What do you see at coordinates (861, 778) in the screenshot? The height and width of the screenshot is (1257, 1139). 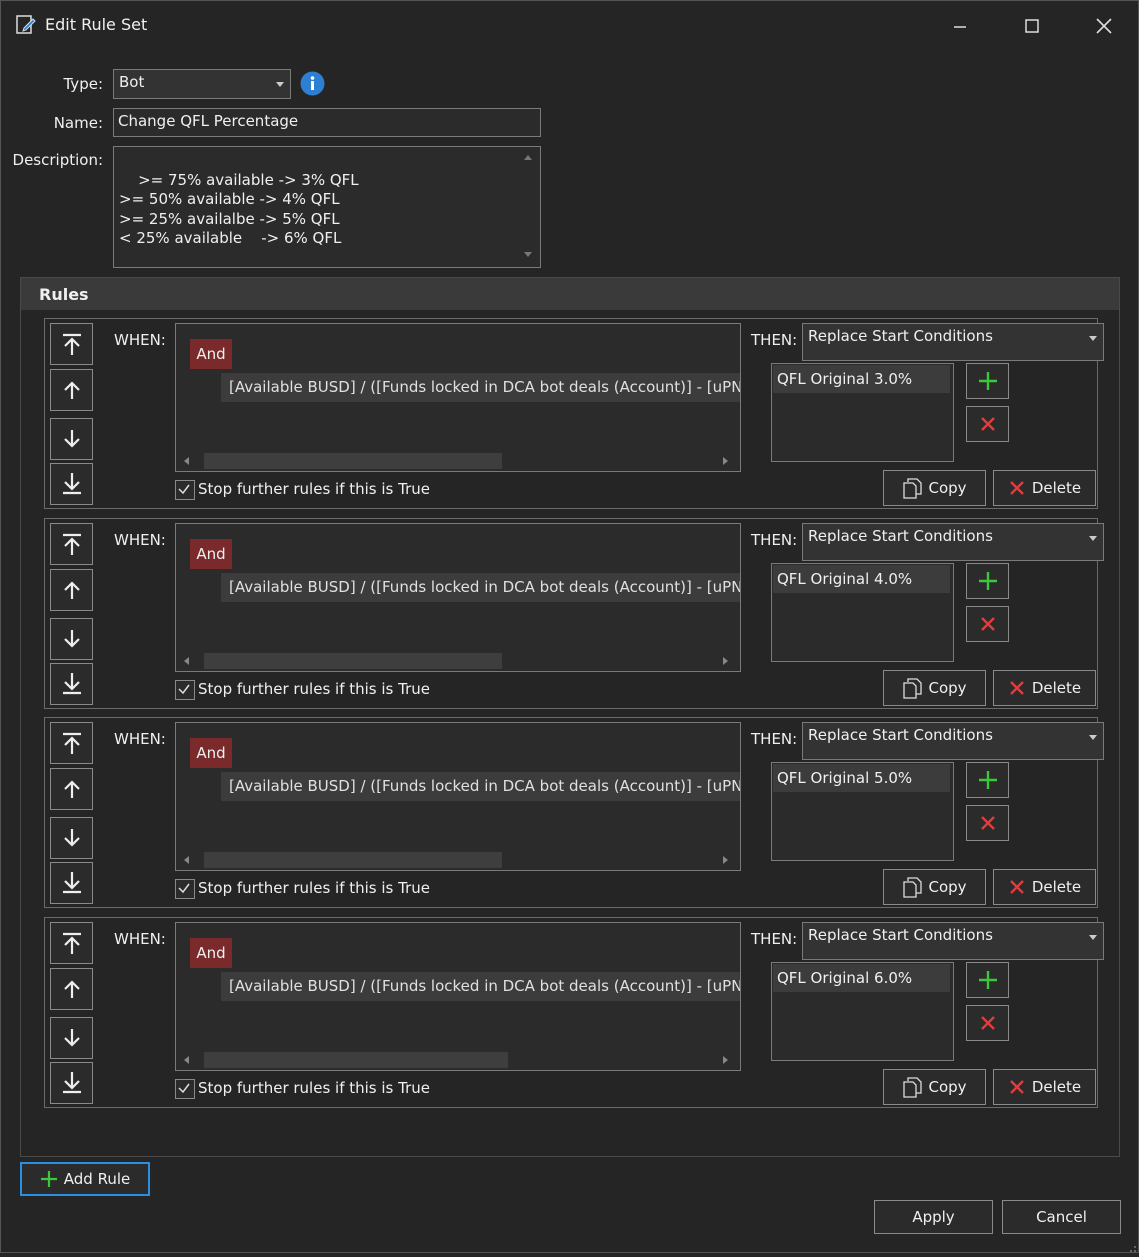 I see `list-item: QFL Original 5.0%` at bounding box center [861, 778].